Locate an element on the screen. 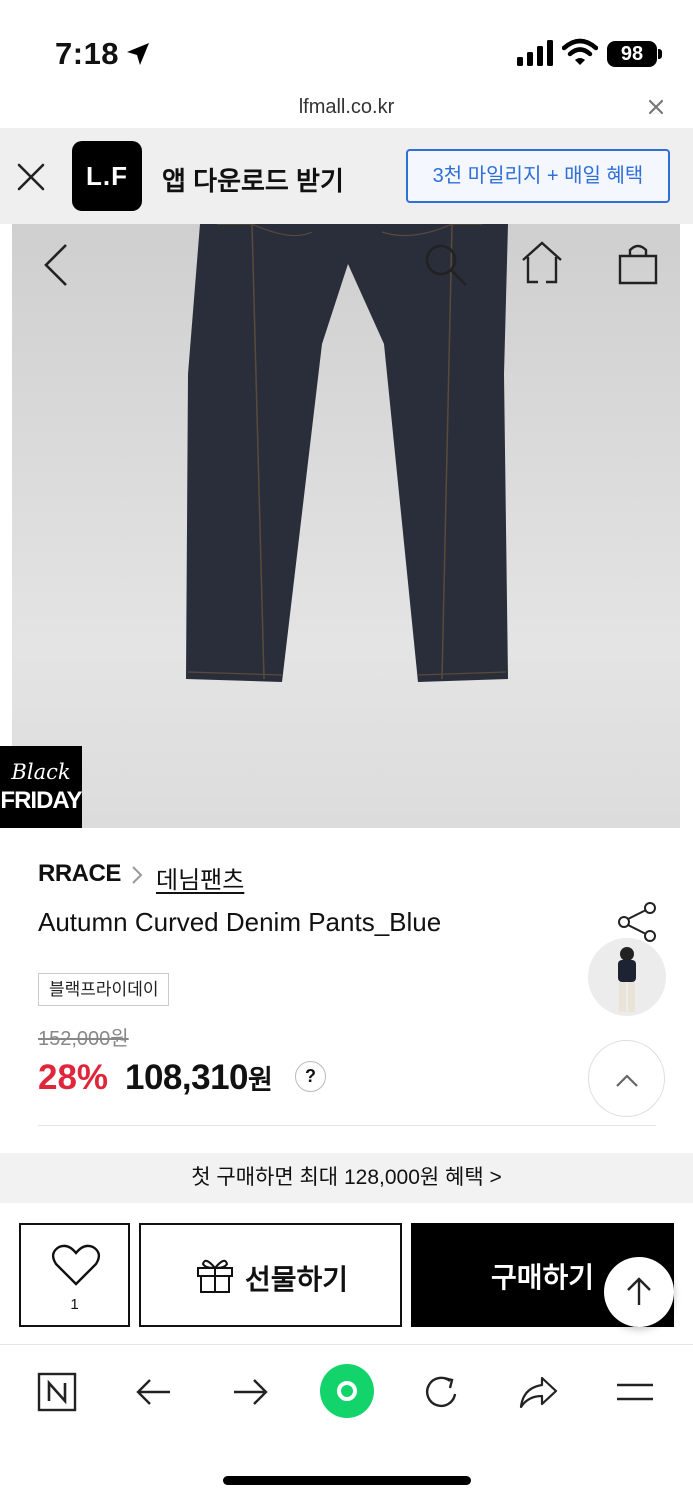 The width and height of the screenshot is (693, 1500). first-purchase-promo: 첫 구매하면 최대 128,000원 혜택 > is located at coordinates (346, 1178).